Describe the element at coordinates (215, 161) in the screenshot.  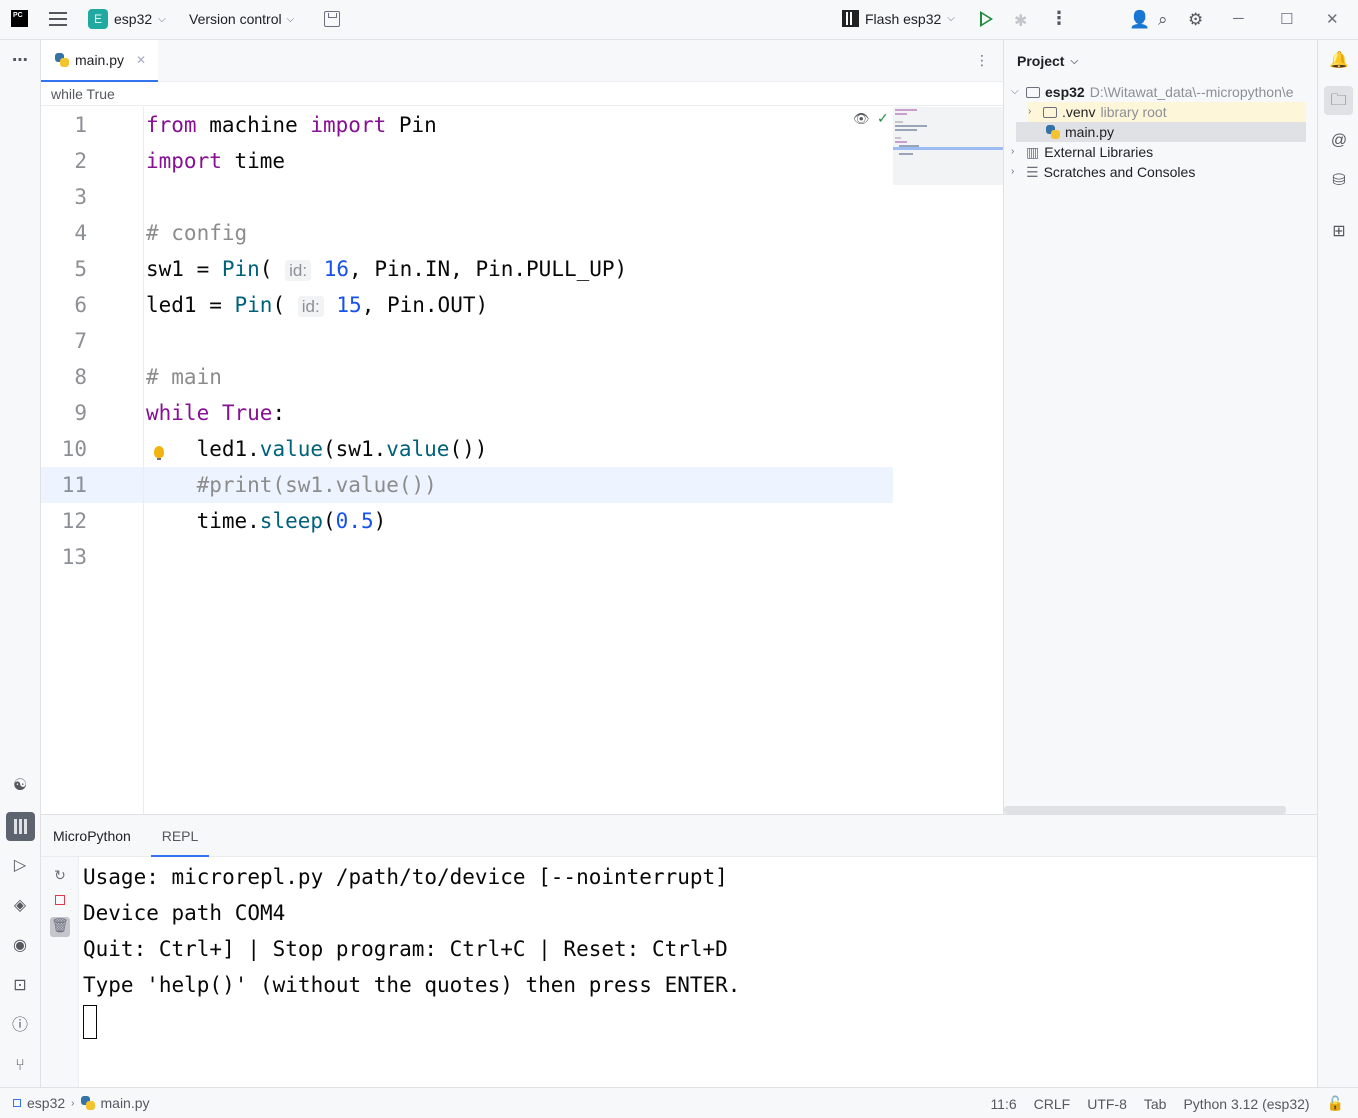
I see `code-line-2: import time` at that location.